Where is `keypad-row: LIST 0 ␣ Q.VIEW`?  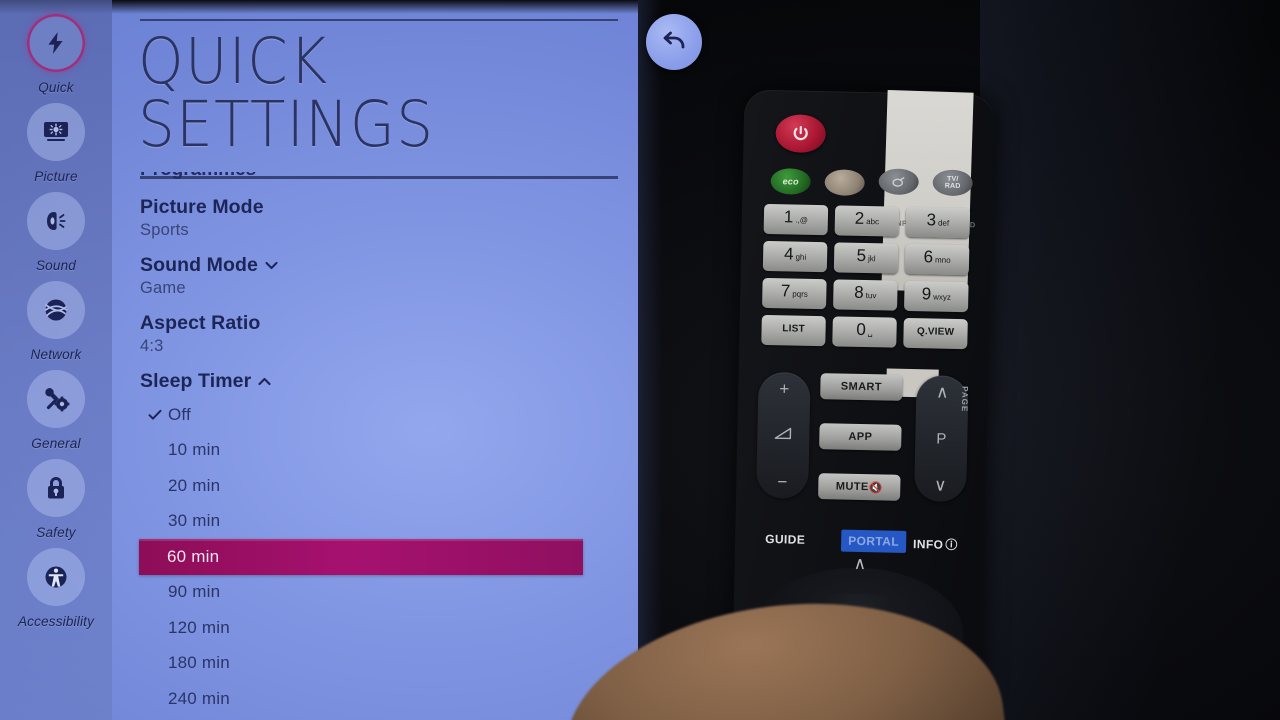
keypad-row: LIST 0 ␣ Q.VIEW is located at coordinates (865, 332).